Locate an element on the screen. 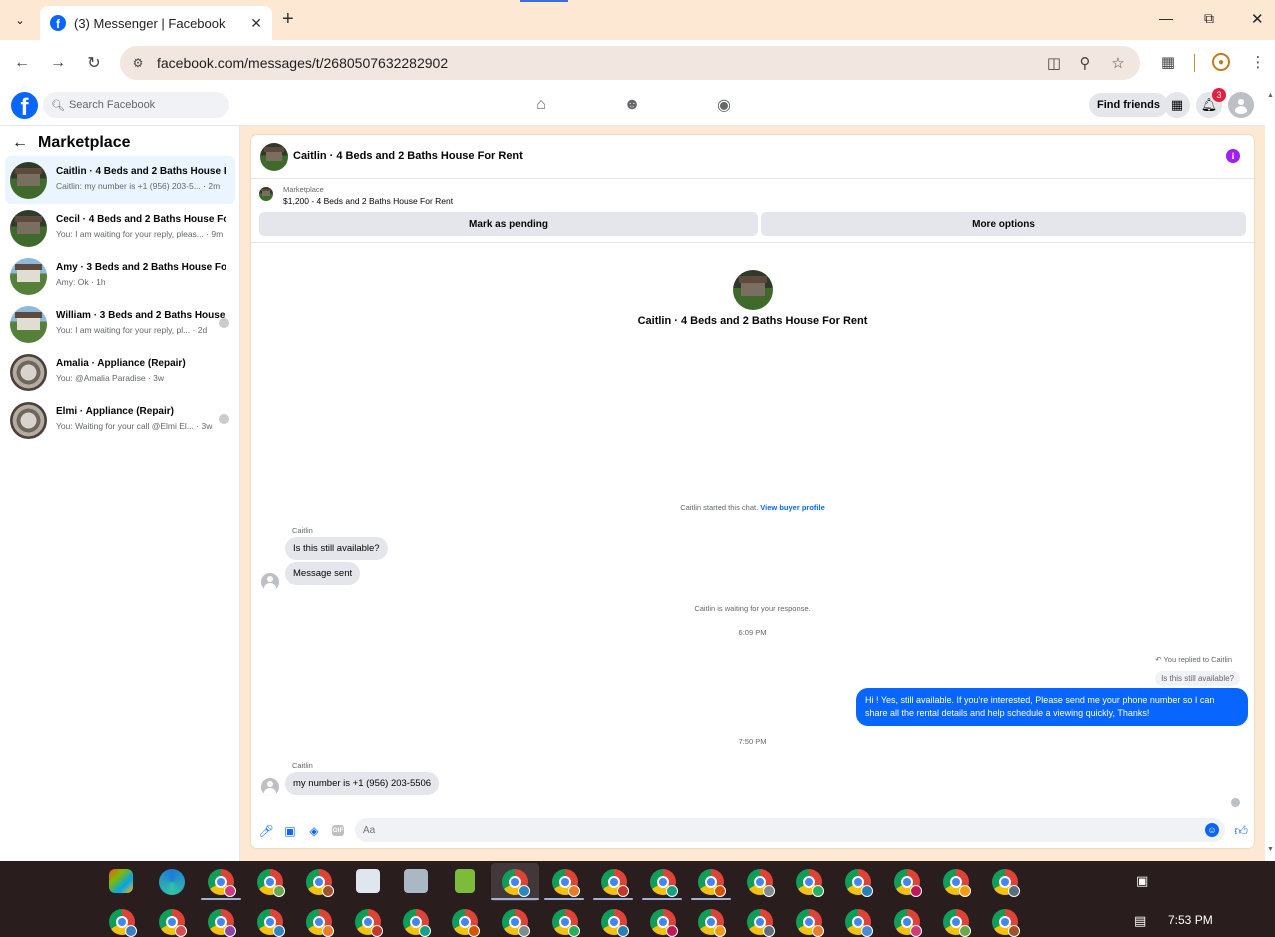 The image size is (1275, 937). conversation-hero-thumbnail is located at coordinates (753, 290).